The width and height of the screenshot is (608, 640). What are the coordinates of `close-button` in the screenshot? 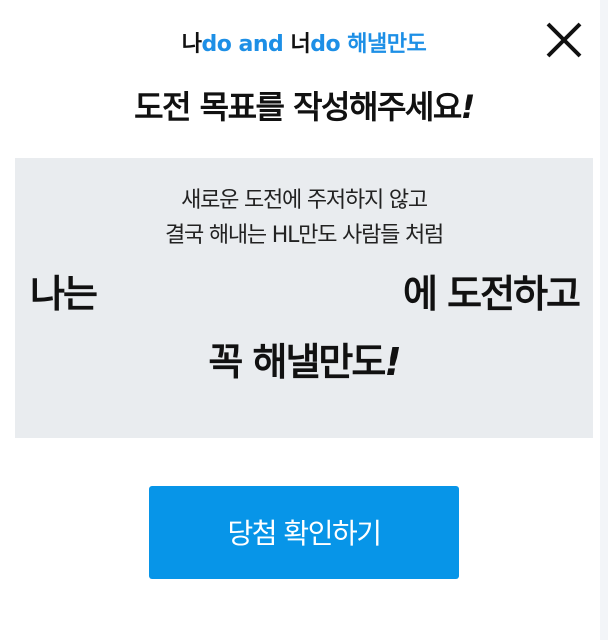 It's located at (564, 40).